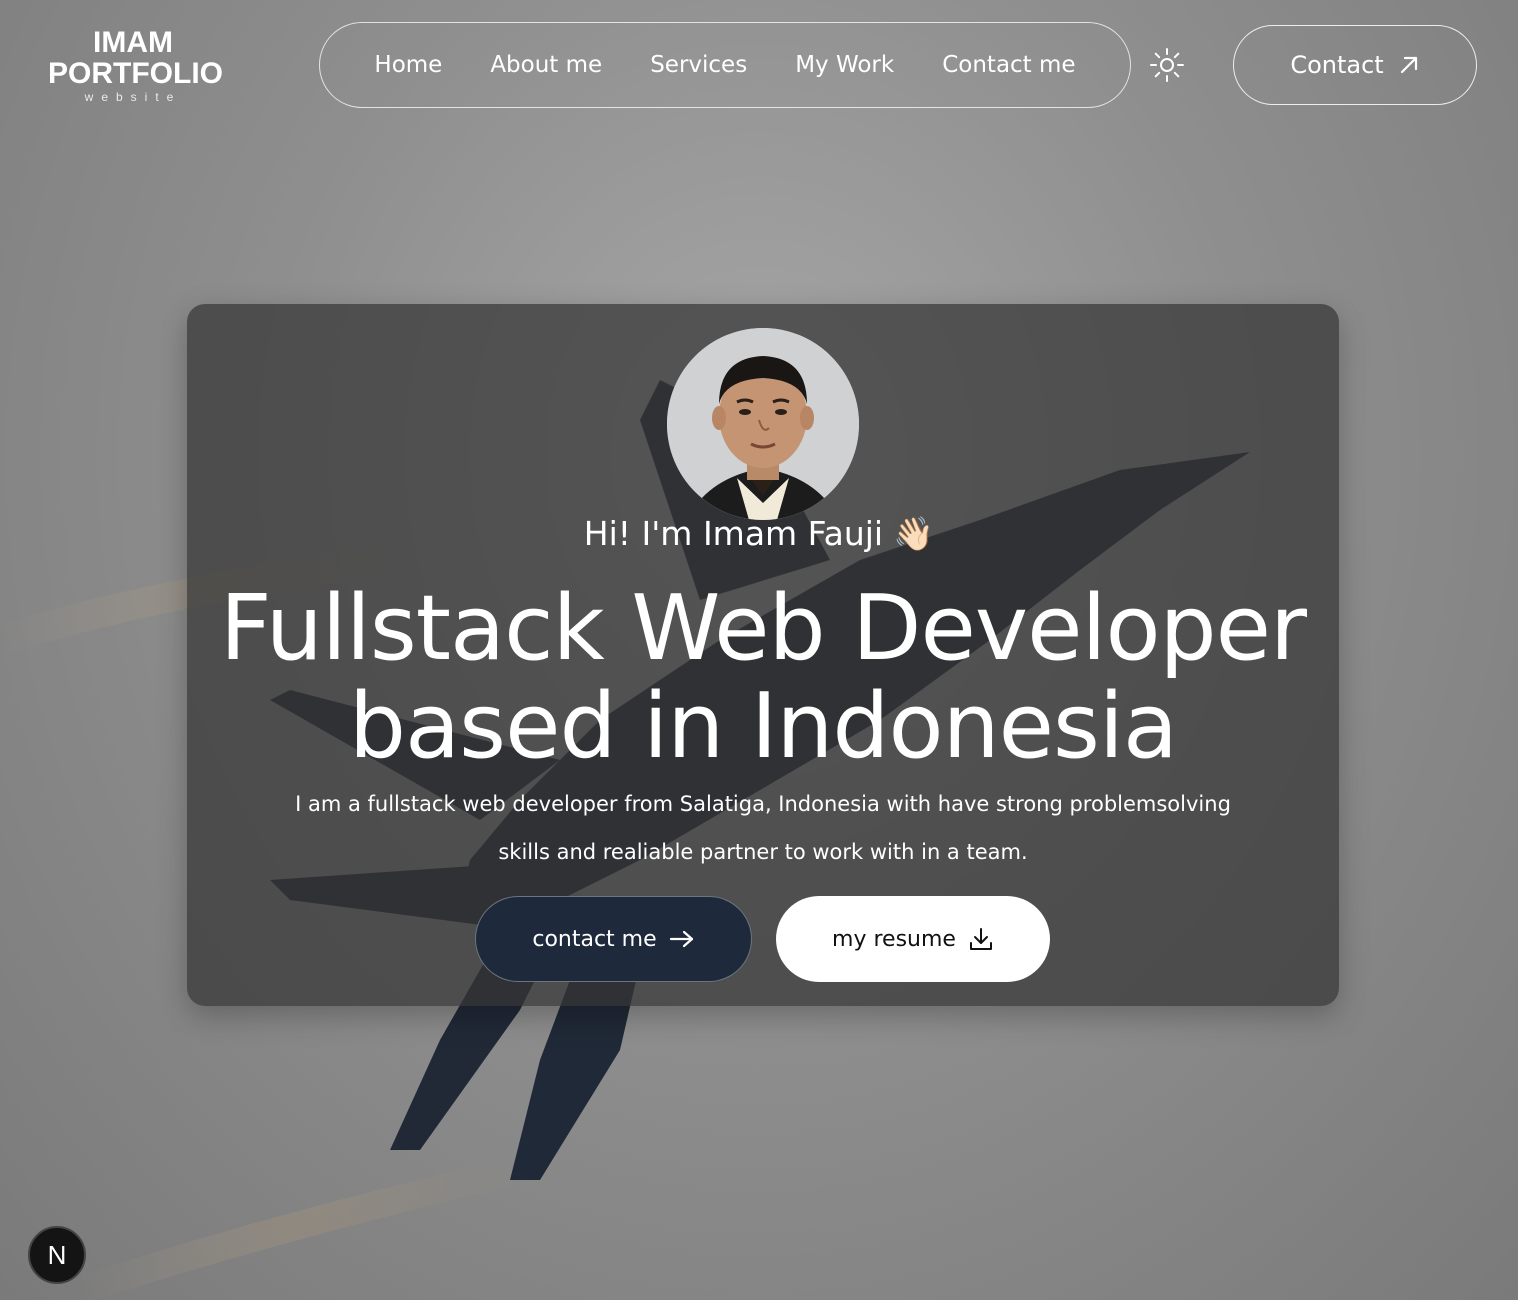 The height and width of the screenshot is (1300, 1518). What do you see at coordinates (1337, 65) in the screenshot?
I see `header-contact-label: Contact` at bounding box center [1337, 65].